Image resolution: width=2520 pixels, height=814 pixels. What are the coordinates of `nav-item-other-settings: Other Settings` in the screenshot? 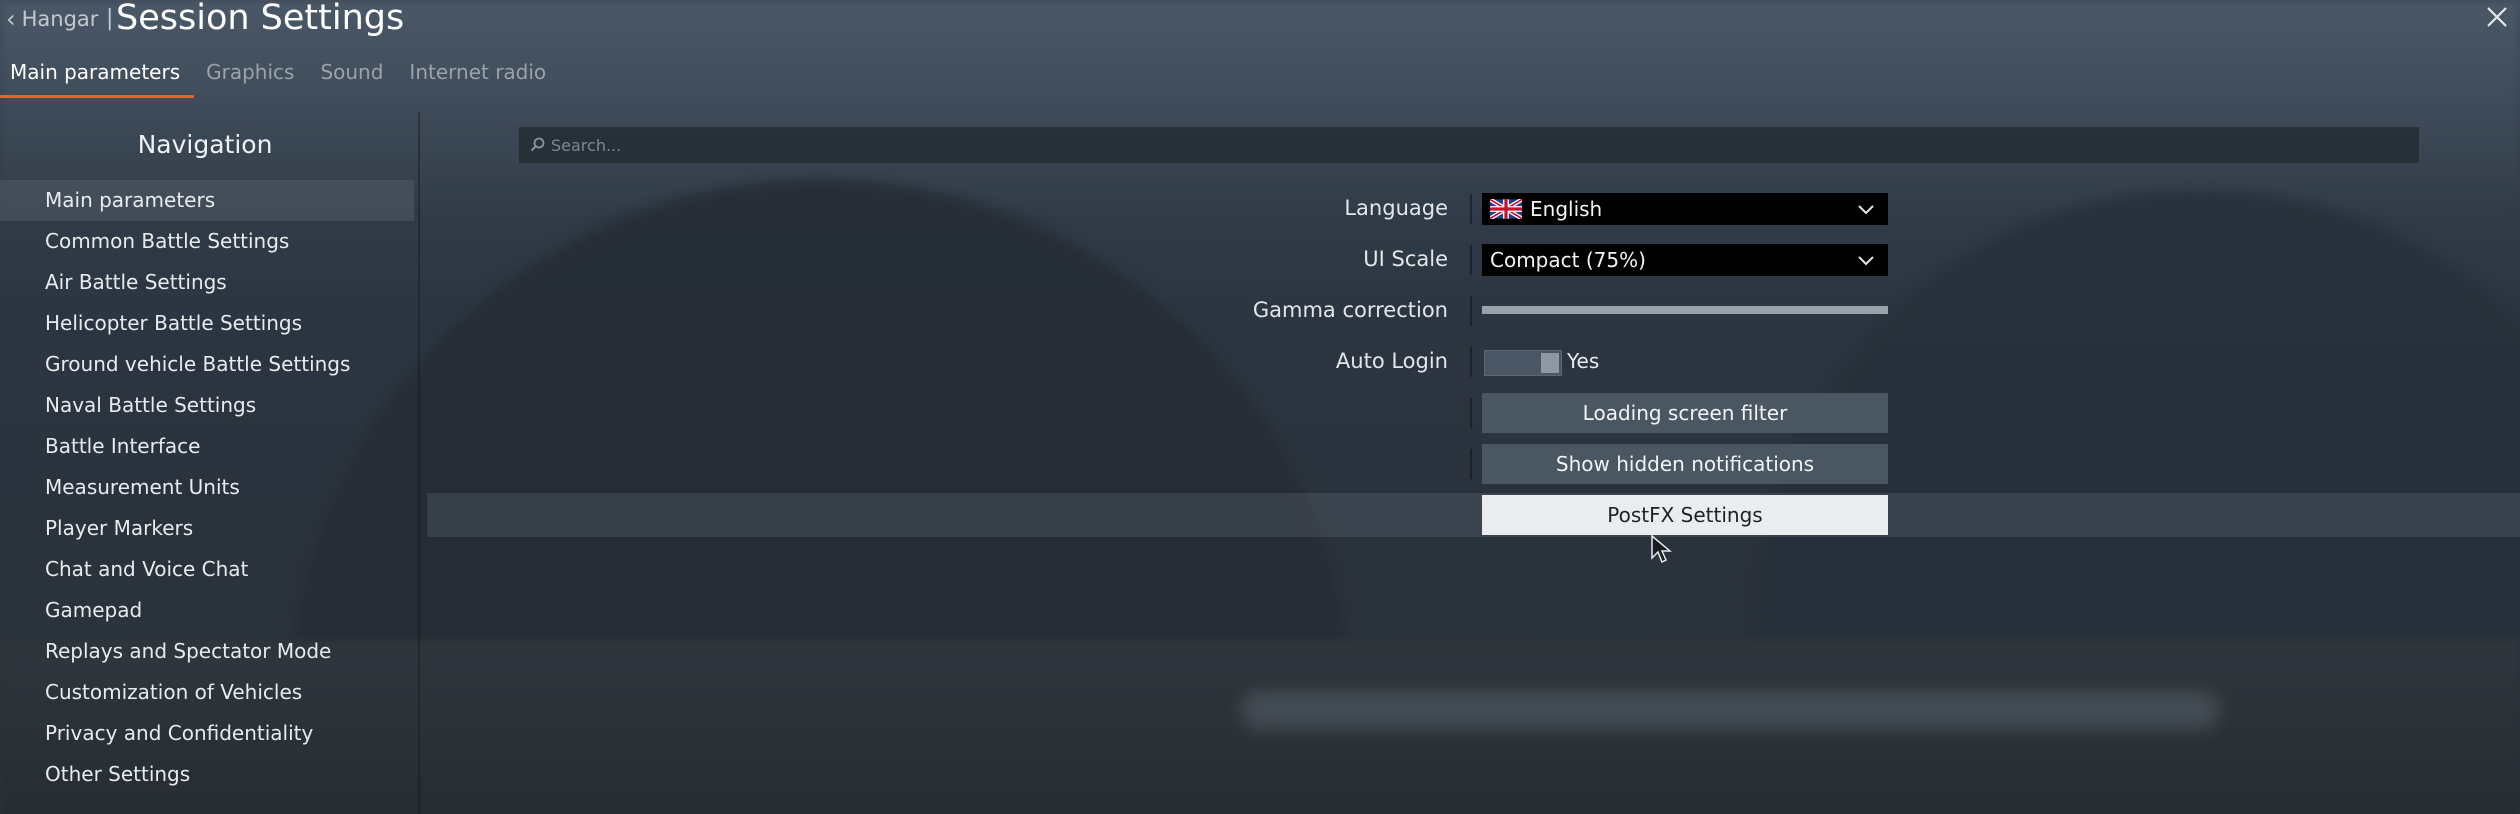 It's located at (207, 774).